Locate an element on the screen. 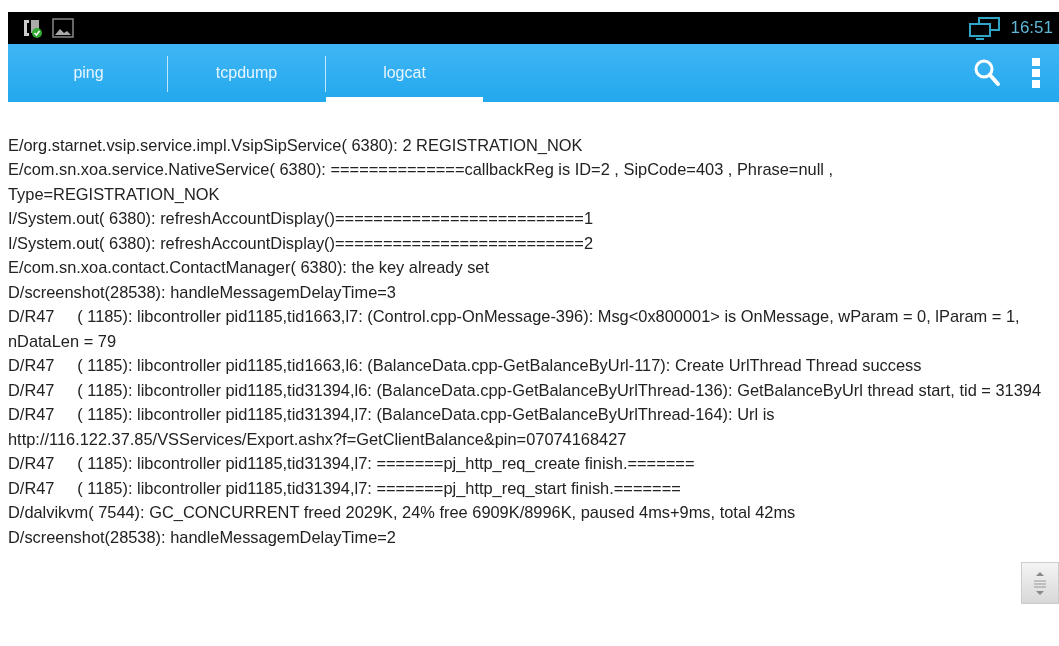  log-line: D/screenshot(28538): handleMessagemDelayTime=3 is located at coordinates (202, 292).